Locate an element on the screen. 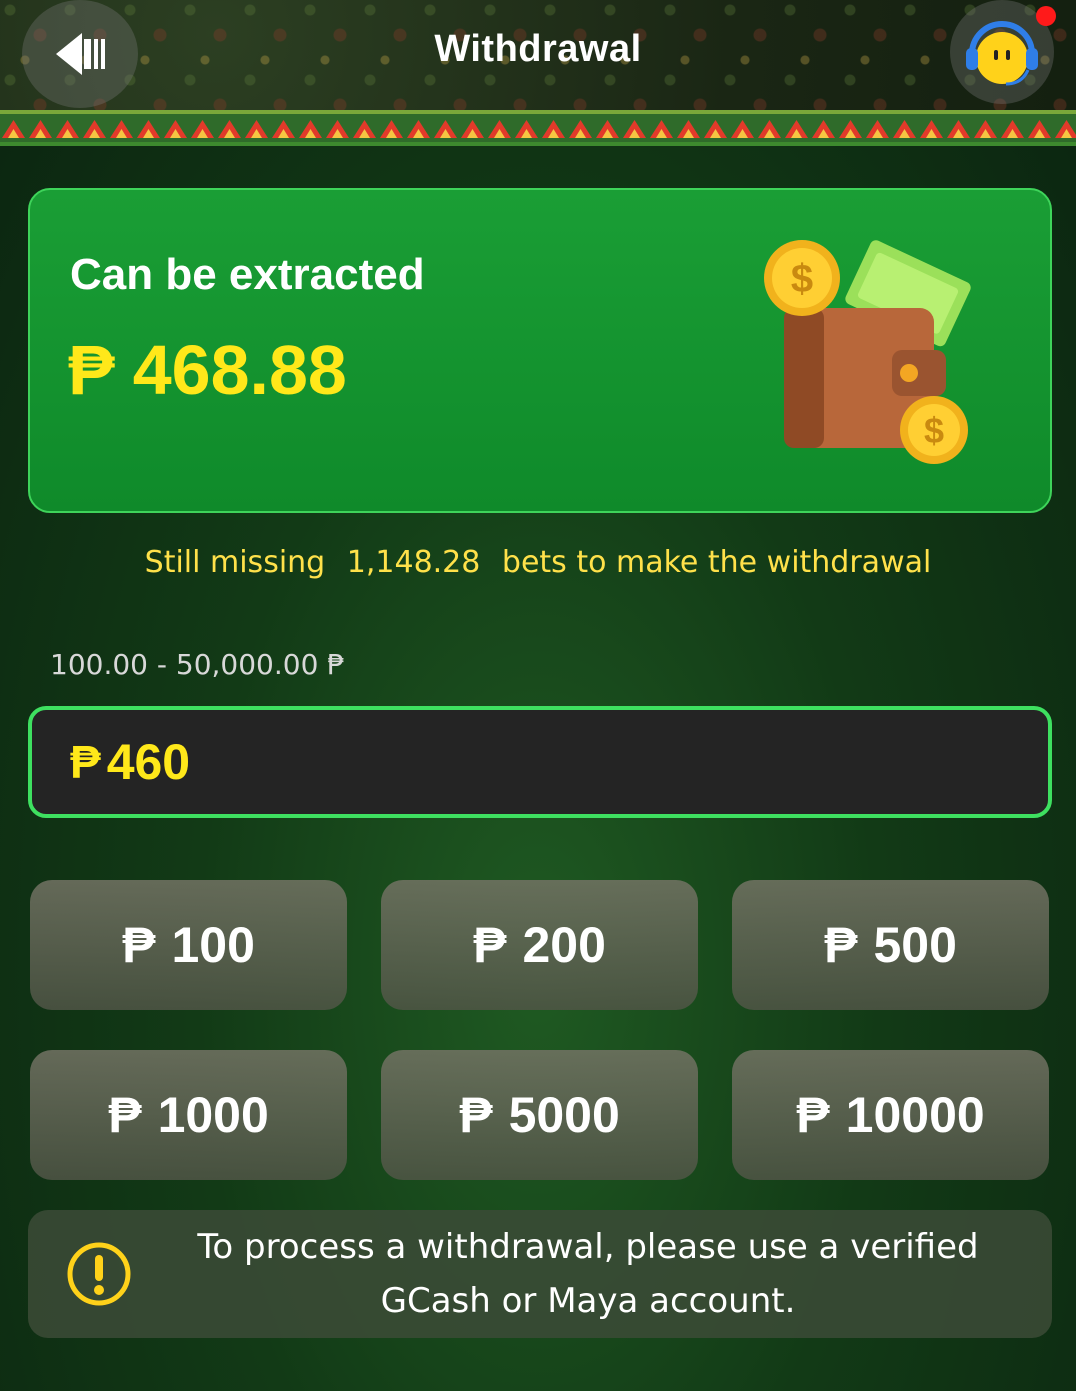  quick-amount-label: 200 is located at coordinates (564, 945).